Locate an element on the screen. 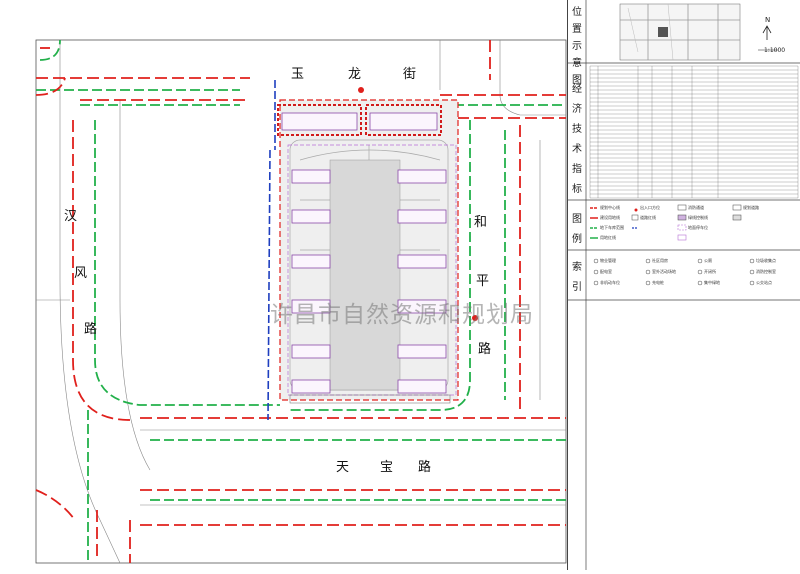  watermark-text: 许昌市自然资源和规划局 is located at coordinates (402, 315).